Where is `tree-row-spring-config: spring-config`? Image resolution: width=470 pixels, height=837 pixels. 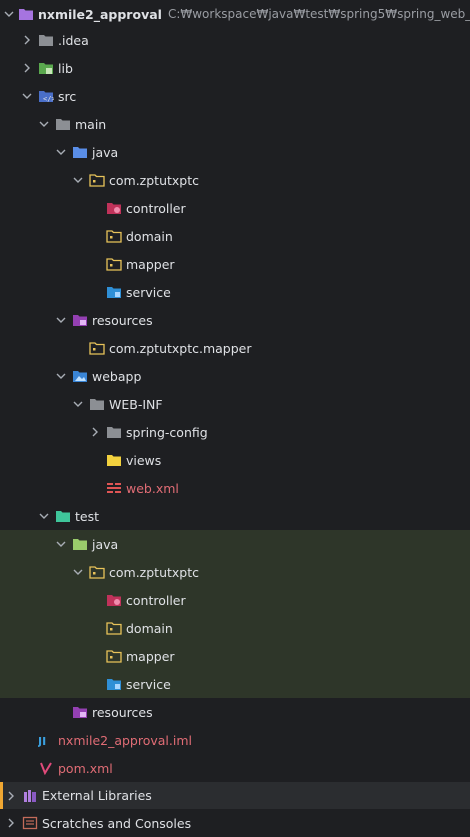 tree-row-spring-config: spring-config is located at coordinates (235, 432).